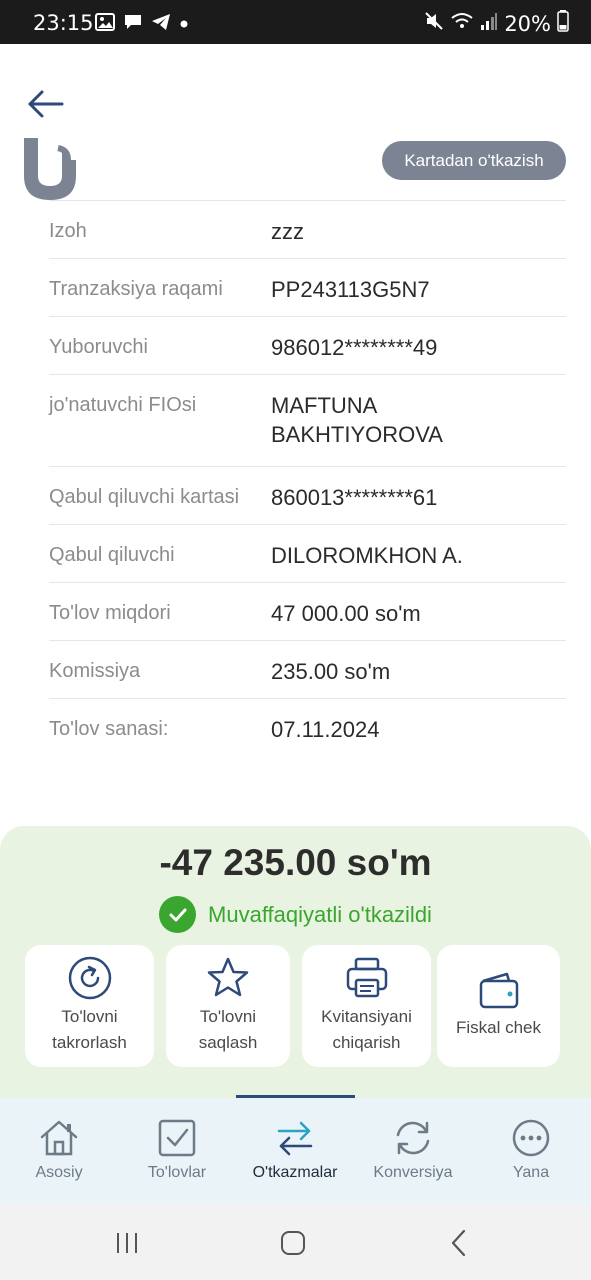  What do you see at coordinates (366, 977) in the screenshot?
I see `printer-icon` at bounding box center [366, 977].